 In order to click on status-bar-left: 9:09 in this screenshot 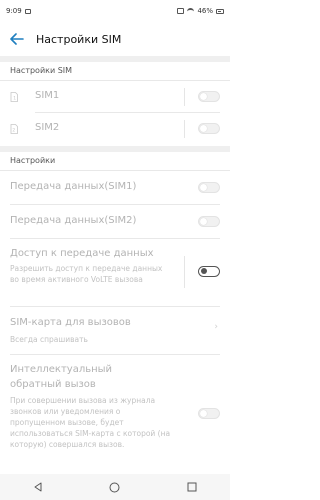, I will do `click(18, 11)`.